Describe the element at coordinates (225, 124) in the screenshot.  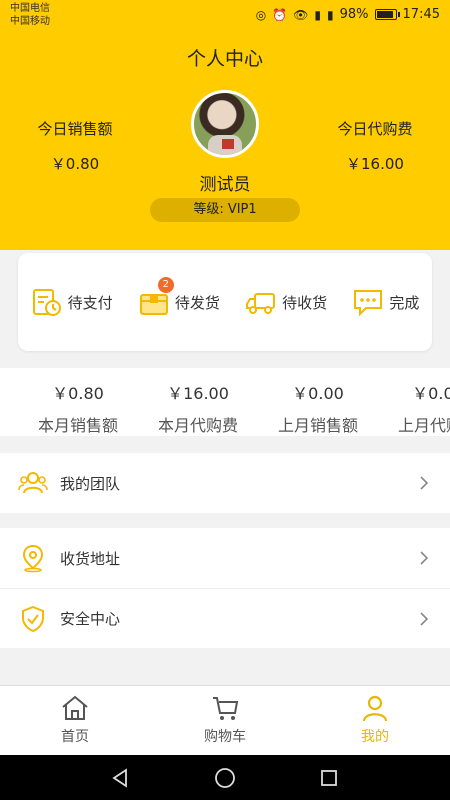
I see `avatar` at that location.